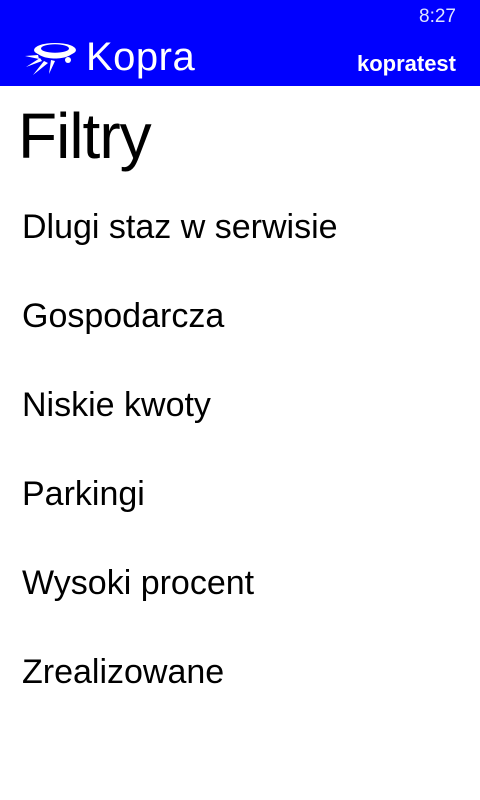  Describe the element at coordinates (437, 16) in the screenshot. I see `status-time: 8:27` at that location.